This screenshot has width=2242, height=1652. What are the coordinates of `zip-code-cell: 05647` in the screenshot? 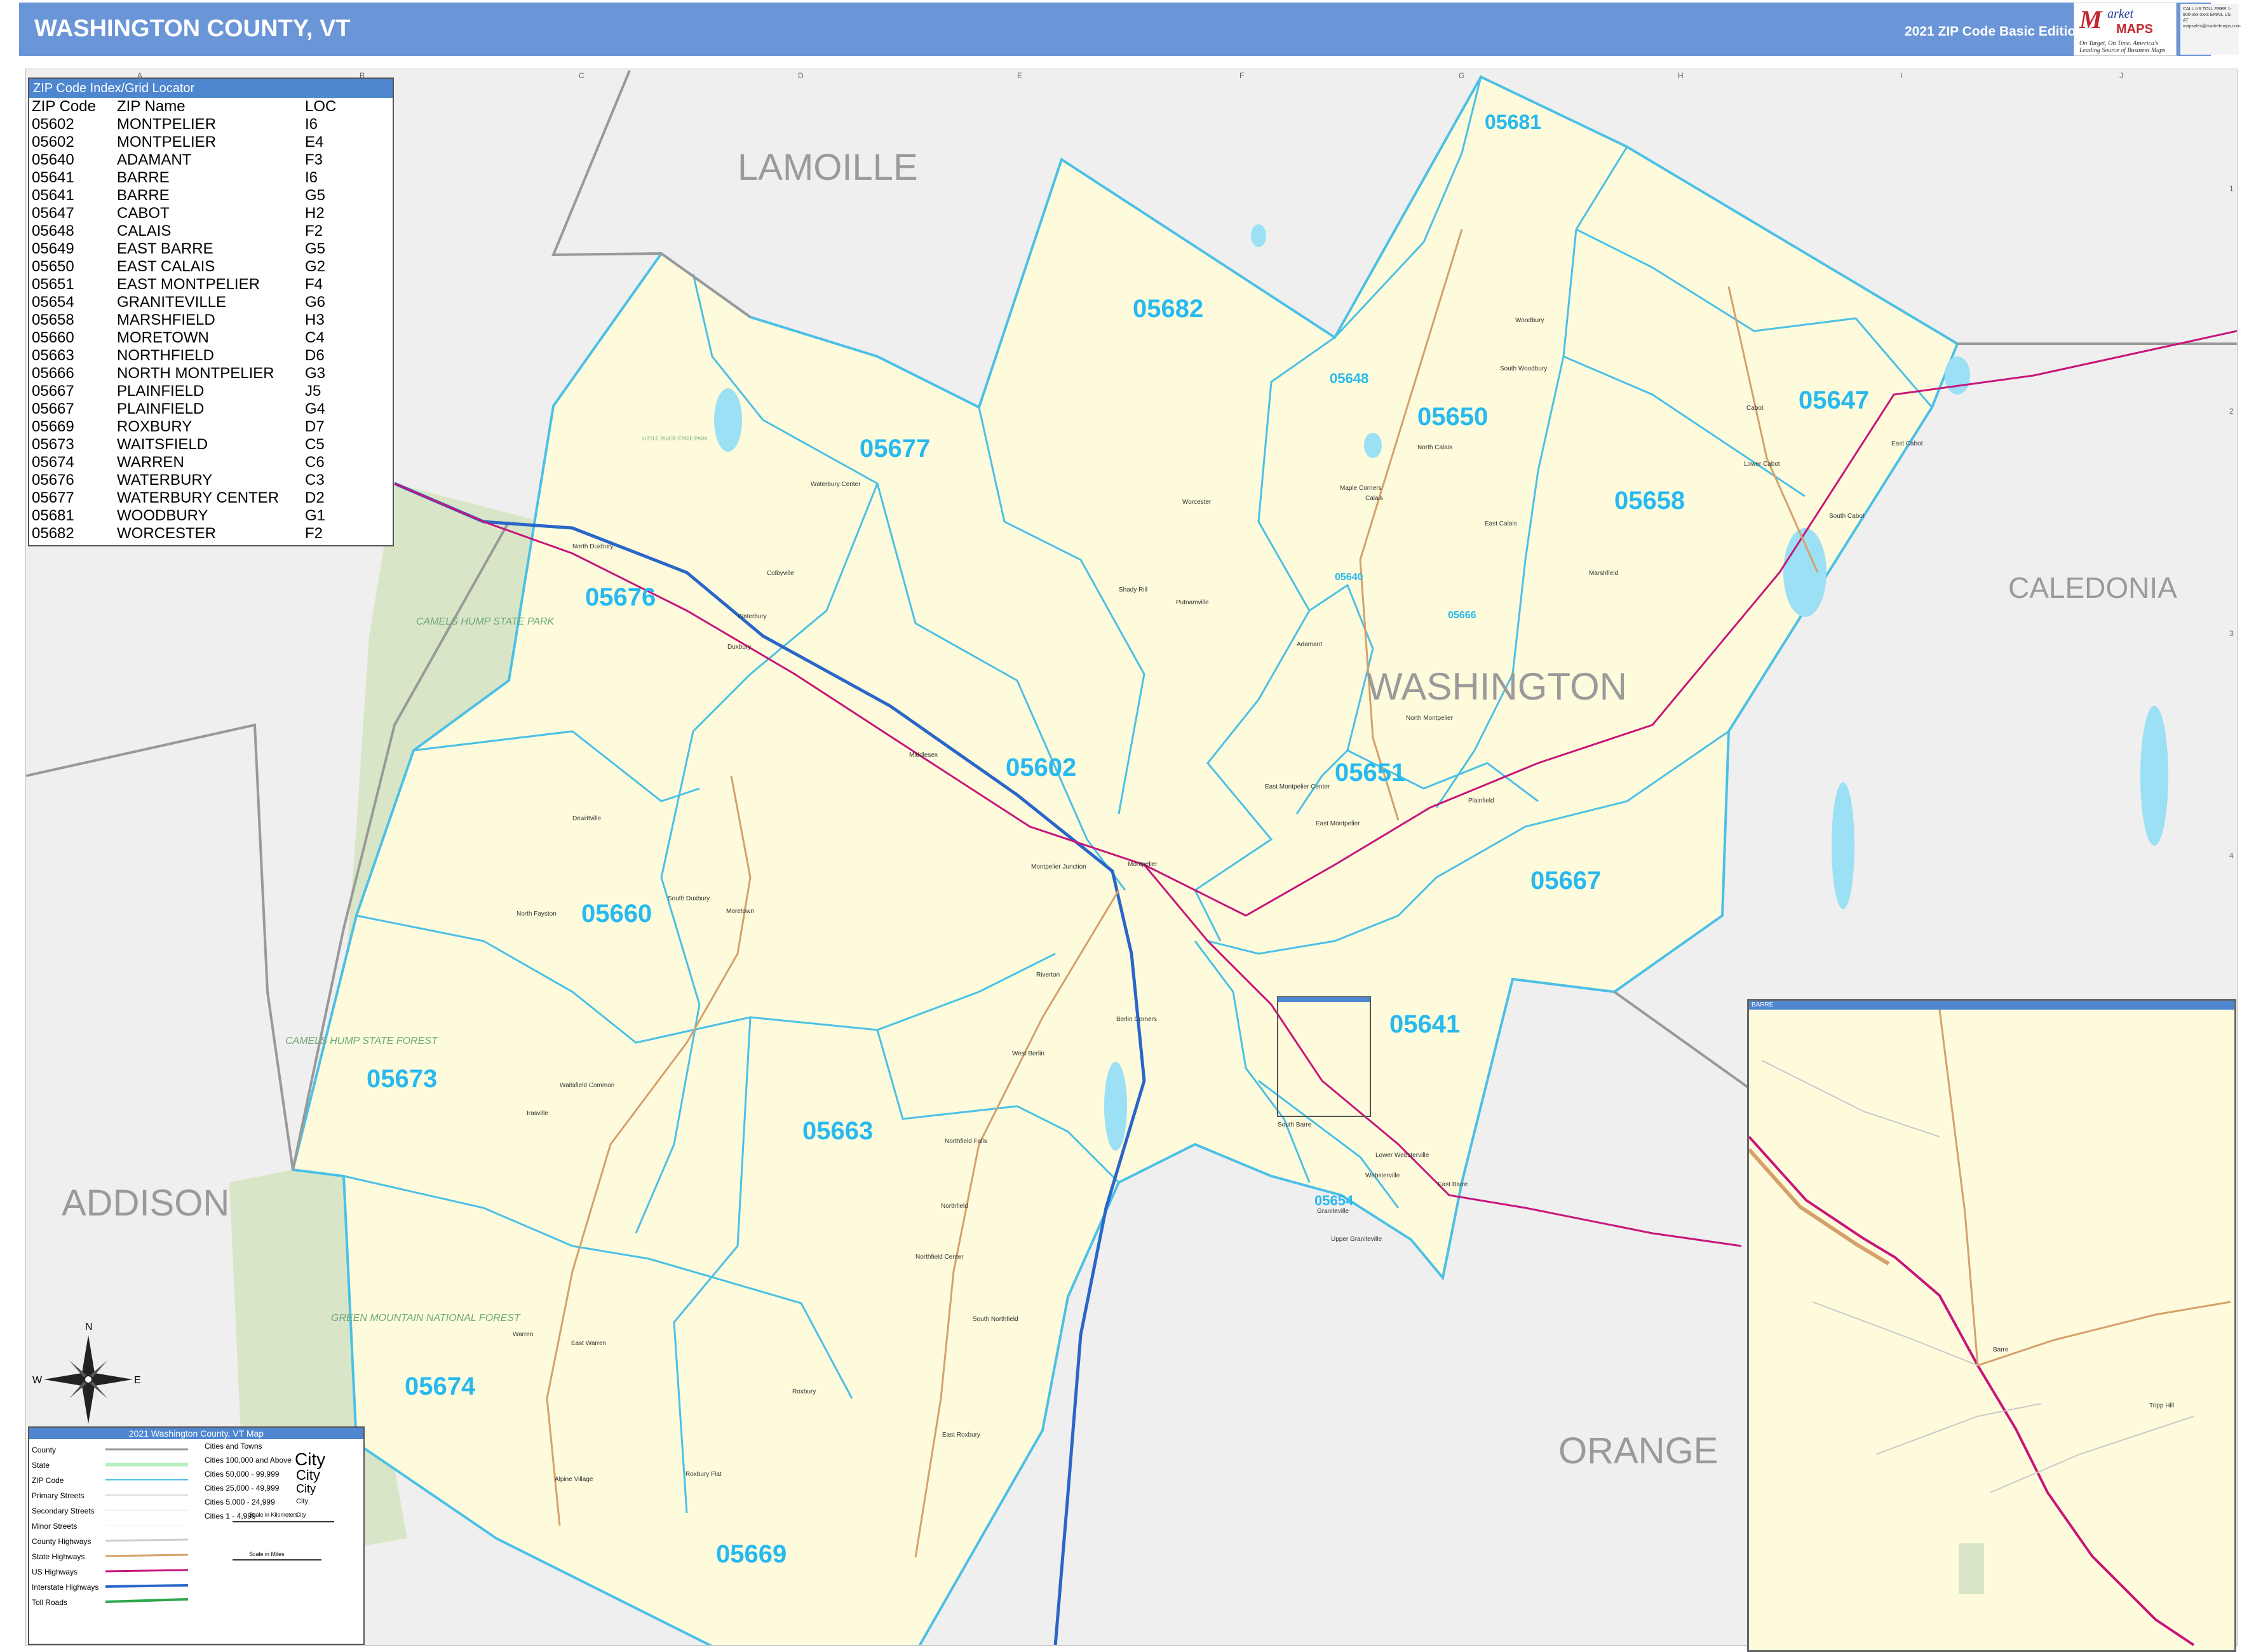 It's located at (53, 214).